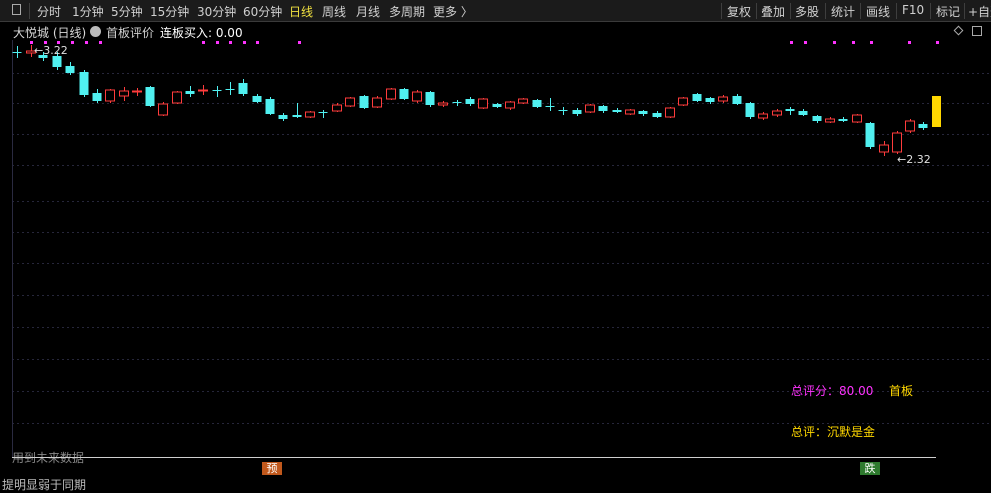 The width and height of the screenshot is (991, 493). What do you see at coordinates (474, 457) in the screenshot?
I see `bottom-divider` at bounding box center [474, 457].